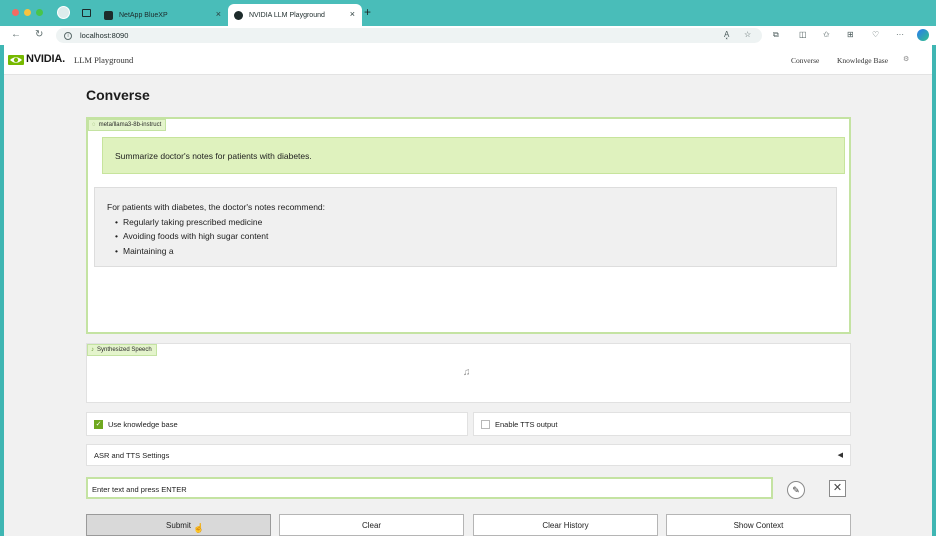 This screenshot has width=936, height=536. Describe the element at coordinates (277, 424) in the screenshot. I see `use-knowledge-base-option: ✓ Use knowledge base` at that location.